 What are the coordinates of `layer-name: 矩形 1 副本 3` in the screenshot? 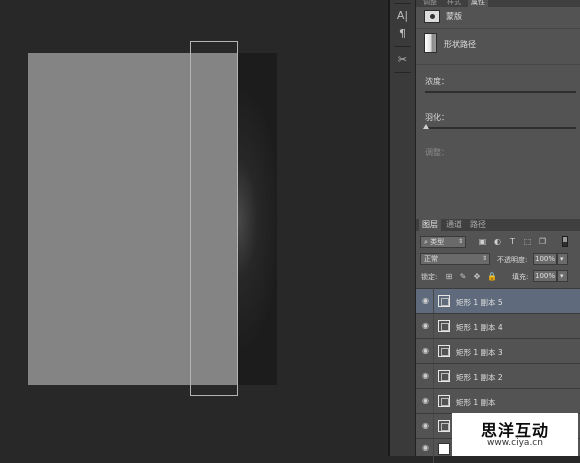 It's located at (479, 352).